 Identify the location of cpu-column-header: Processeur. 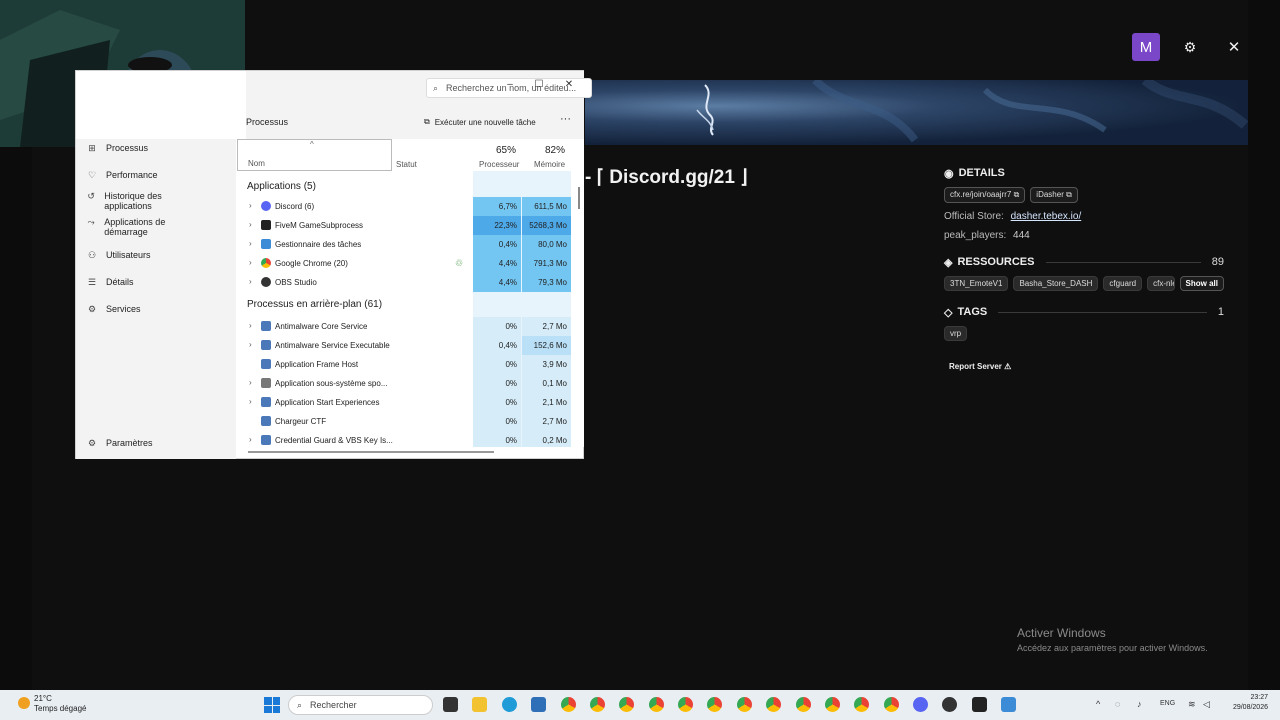
(499, 164).